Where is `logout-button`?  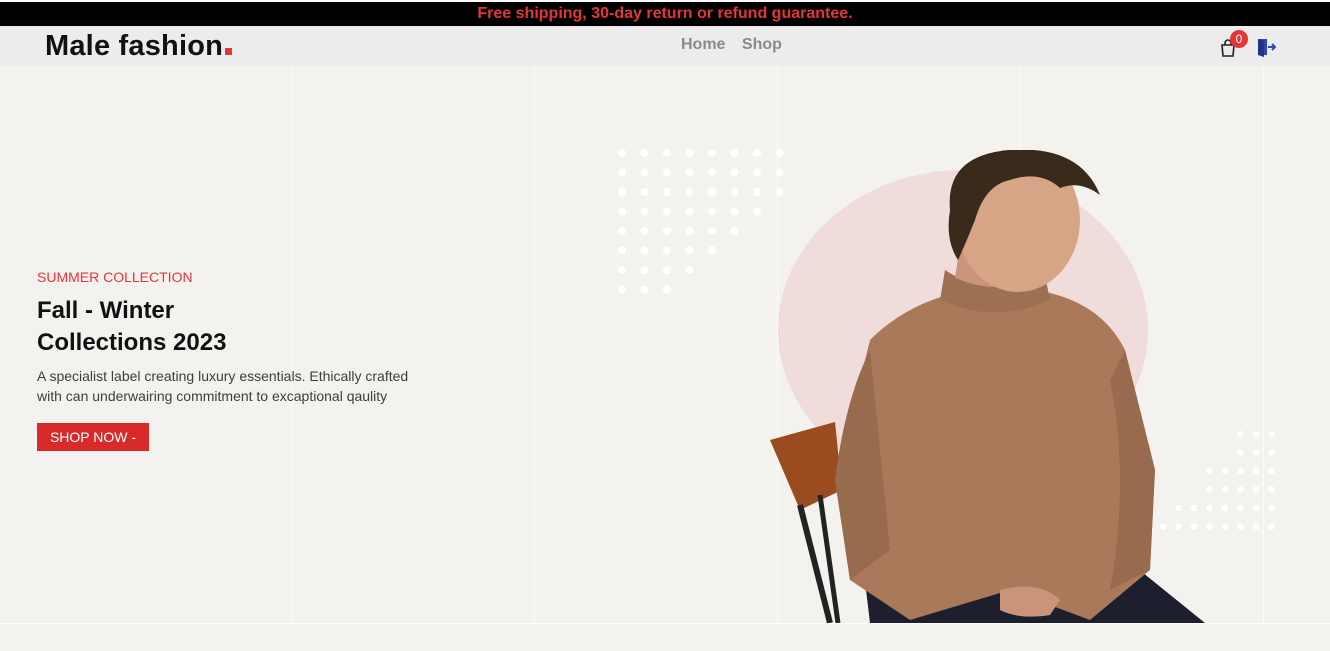
logout-button is located at coordinates (1266, 47).